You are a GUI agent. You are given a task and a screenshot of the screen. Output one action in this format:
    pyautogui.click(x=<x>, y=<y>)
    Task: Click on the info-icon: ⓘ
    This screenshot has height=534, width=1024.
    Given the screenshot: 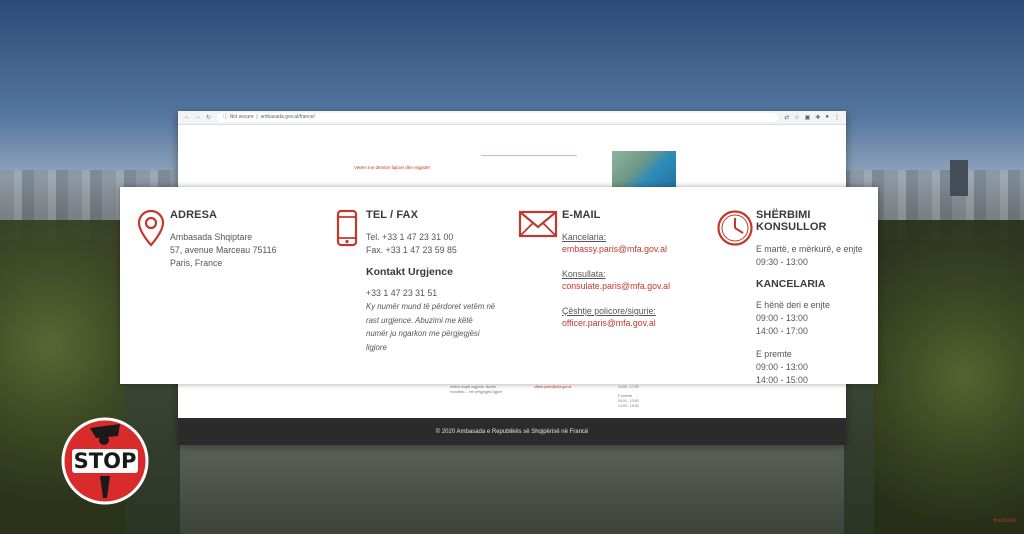 What is the action you would take?
    pyautogui.click(x=225, y=117)
    